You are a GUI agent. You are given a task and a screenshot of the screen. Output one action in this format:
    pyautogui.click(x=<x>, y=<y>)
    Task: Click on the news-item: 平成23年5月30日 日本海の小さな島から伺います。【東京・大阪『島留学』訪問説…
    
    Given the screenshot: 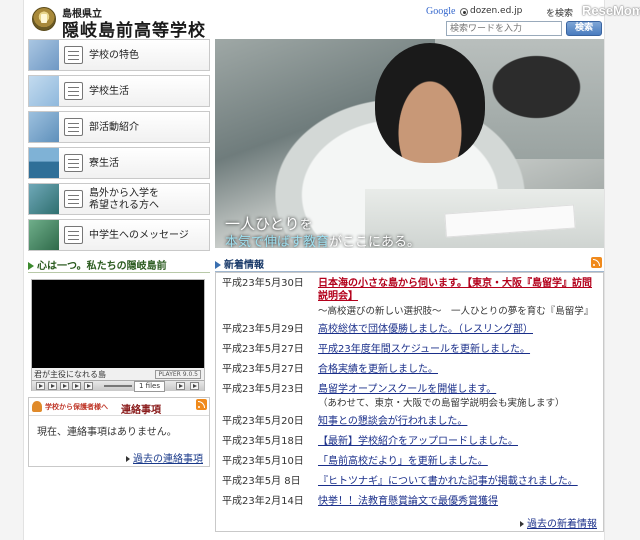 What is the action you would take?
    pyautogui.click(x=412, y=298)
    